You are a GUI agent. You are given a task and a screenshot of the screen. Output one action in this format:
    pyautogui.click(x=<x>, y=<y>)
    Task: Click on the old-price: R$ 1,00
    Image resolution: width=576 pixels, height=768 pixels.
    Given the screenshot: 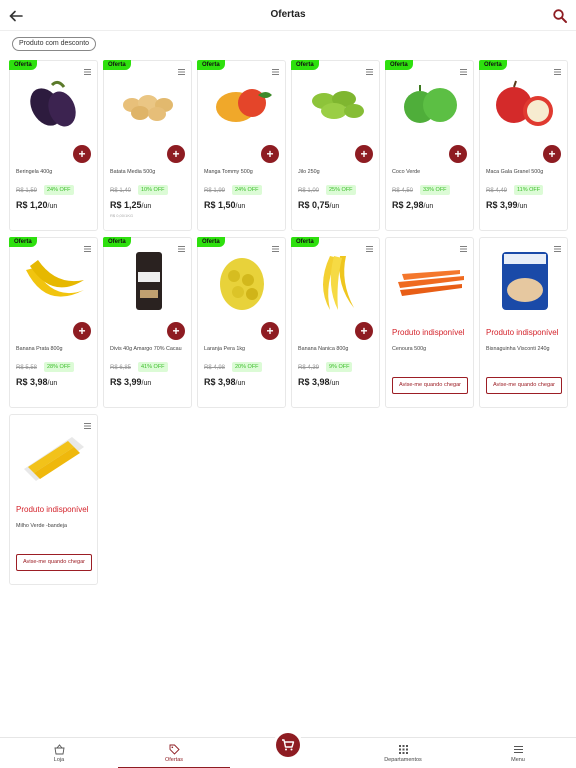 What is the action you would take?
    pyautogui.click(x=309, y=191)
    